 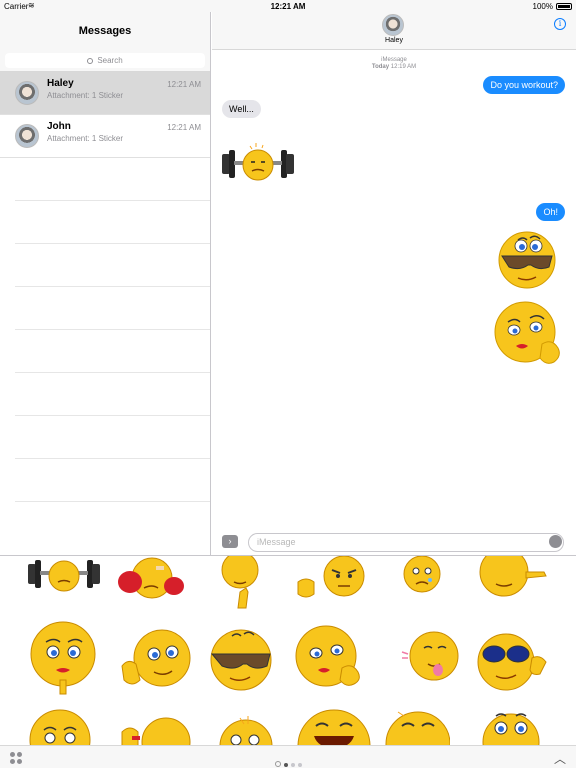 I want to click on status-bar: Carrier ≋ 12:21 AM 100%, so click(x=288, y=6).